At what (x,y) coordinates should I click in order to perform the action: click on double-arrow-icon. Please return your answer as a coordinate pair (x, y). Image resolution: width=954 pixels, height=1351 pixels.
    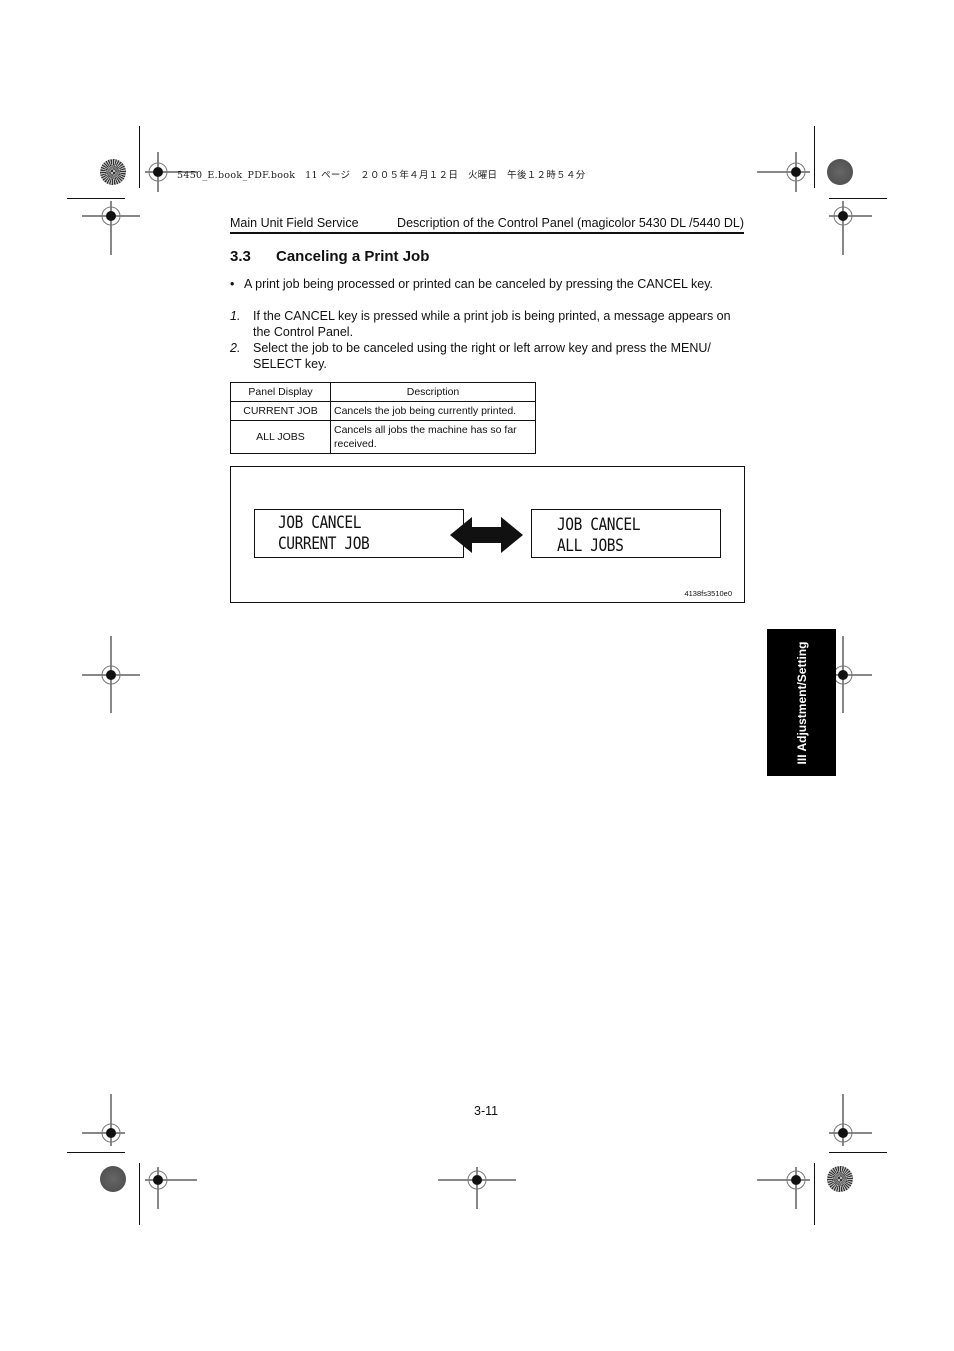
    Looking at the image, I should click on (486, 535).